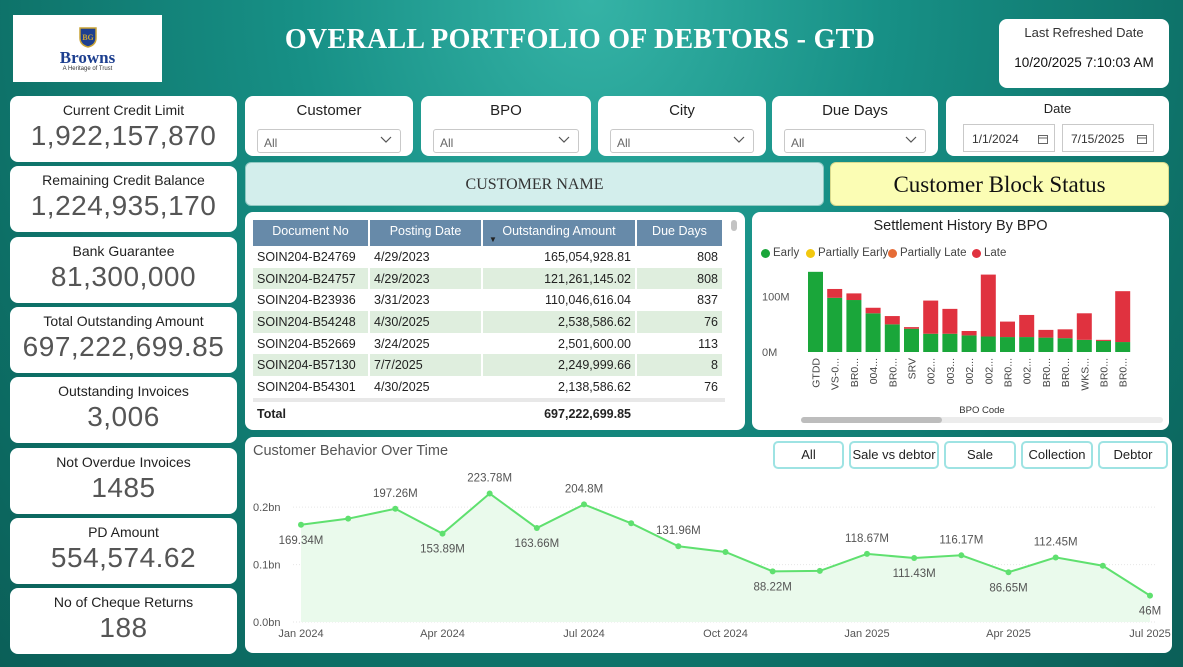 This screenshot has height=667, width=1183. Describe the element at coordinates (311, 233) in the screenshot. I see `column-header: Document No` at that location.